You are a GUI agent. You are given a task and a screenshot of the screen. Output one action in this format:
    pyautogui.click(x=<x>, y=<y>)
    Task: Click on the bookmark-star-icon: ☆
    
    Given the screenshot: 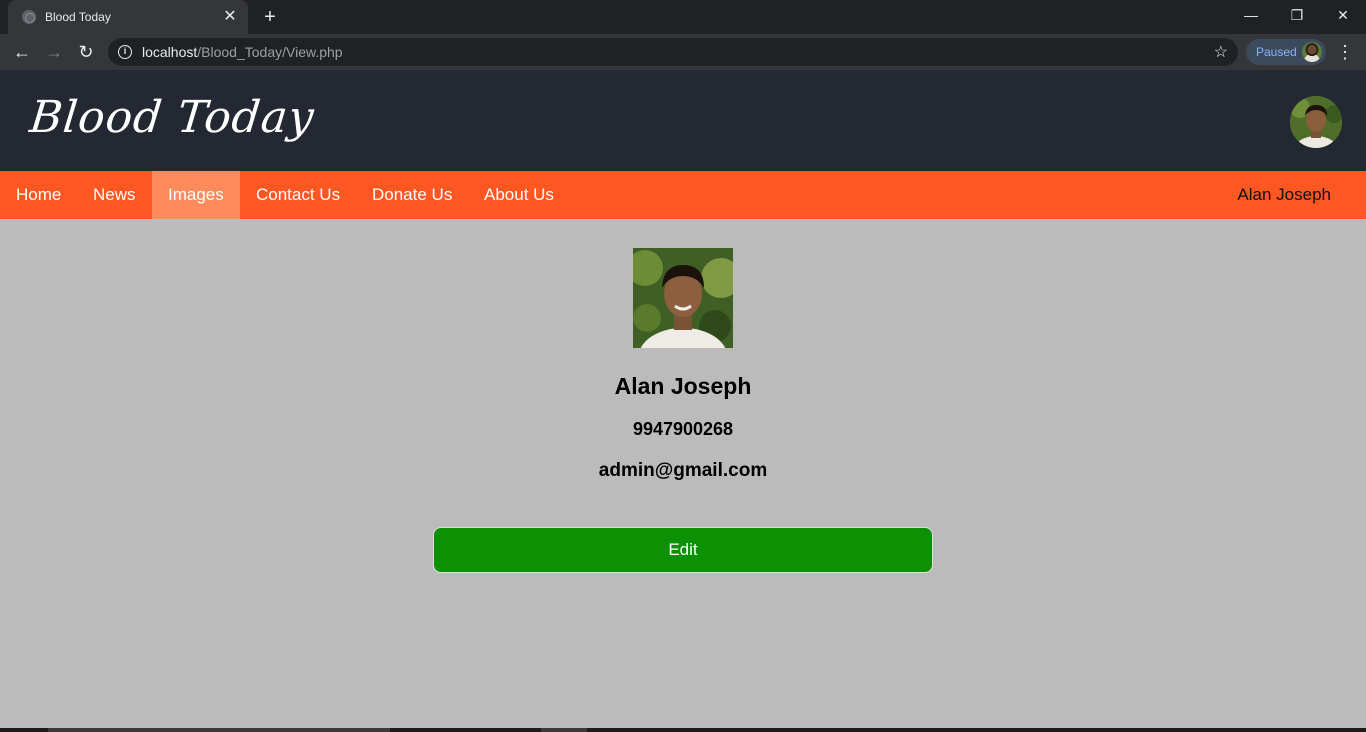 What is the action you would take?
    pyautogui.click(x=1221, y=52)
    